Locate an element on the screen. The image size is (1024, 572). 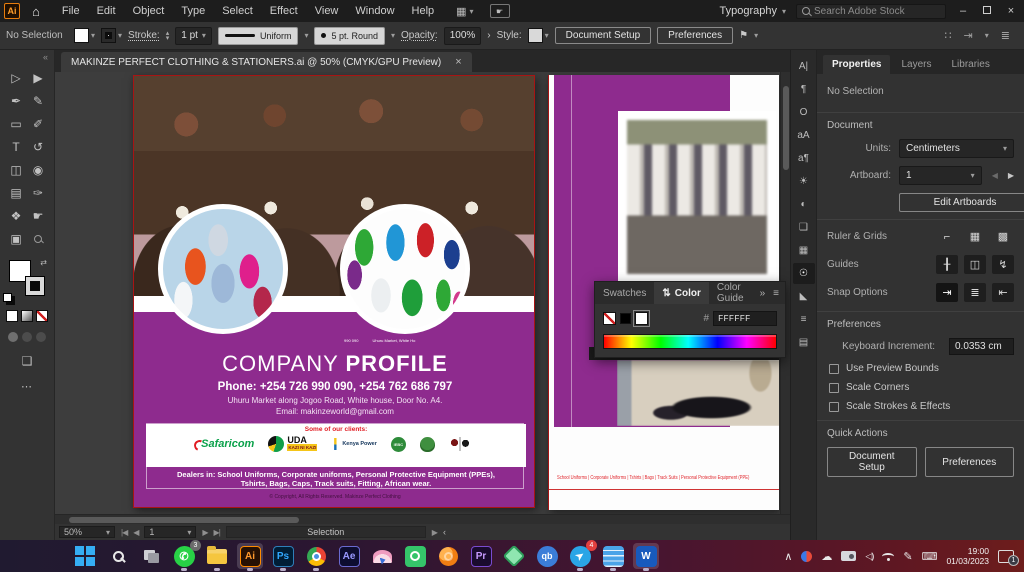
file-explorer-icon is located at coordinates (217, 556).